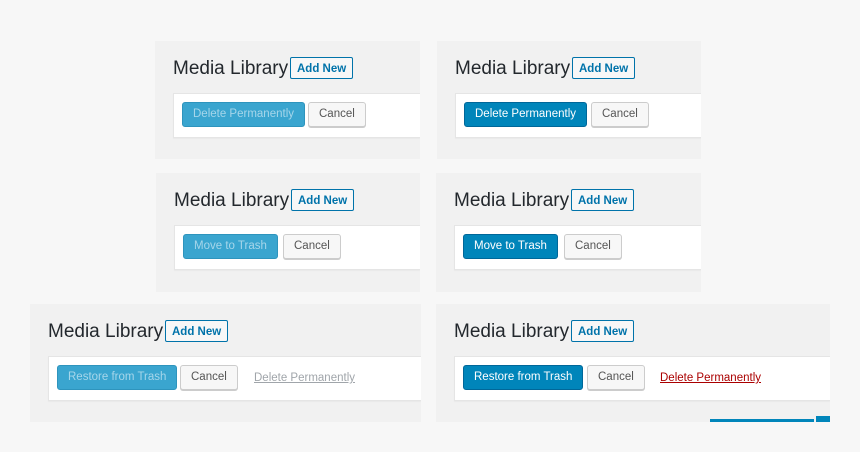  Describe the element at coordinates (823, 419) in the screenshot. I see `selection-strip-end` at that location.